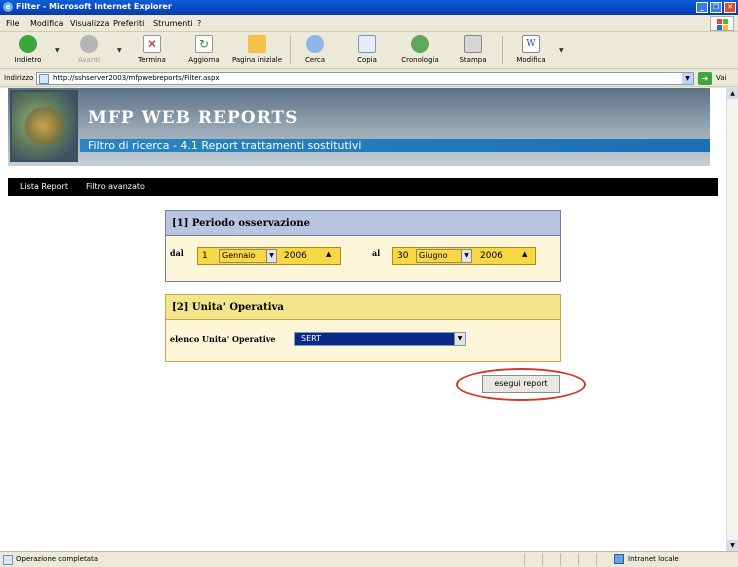 This screenshot has width=738, height=567. What do you see at coordinates (115, 186) in the screenshot?
I see `nav-filtro-avanzato: Filtro avanzato` at bounding box center [115, 186].